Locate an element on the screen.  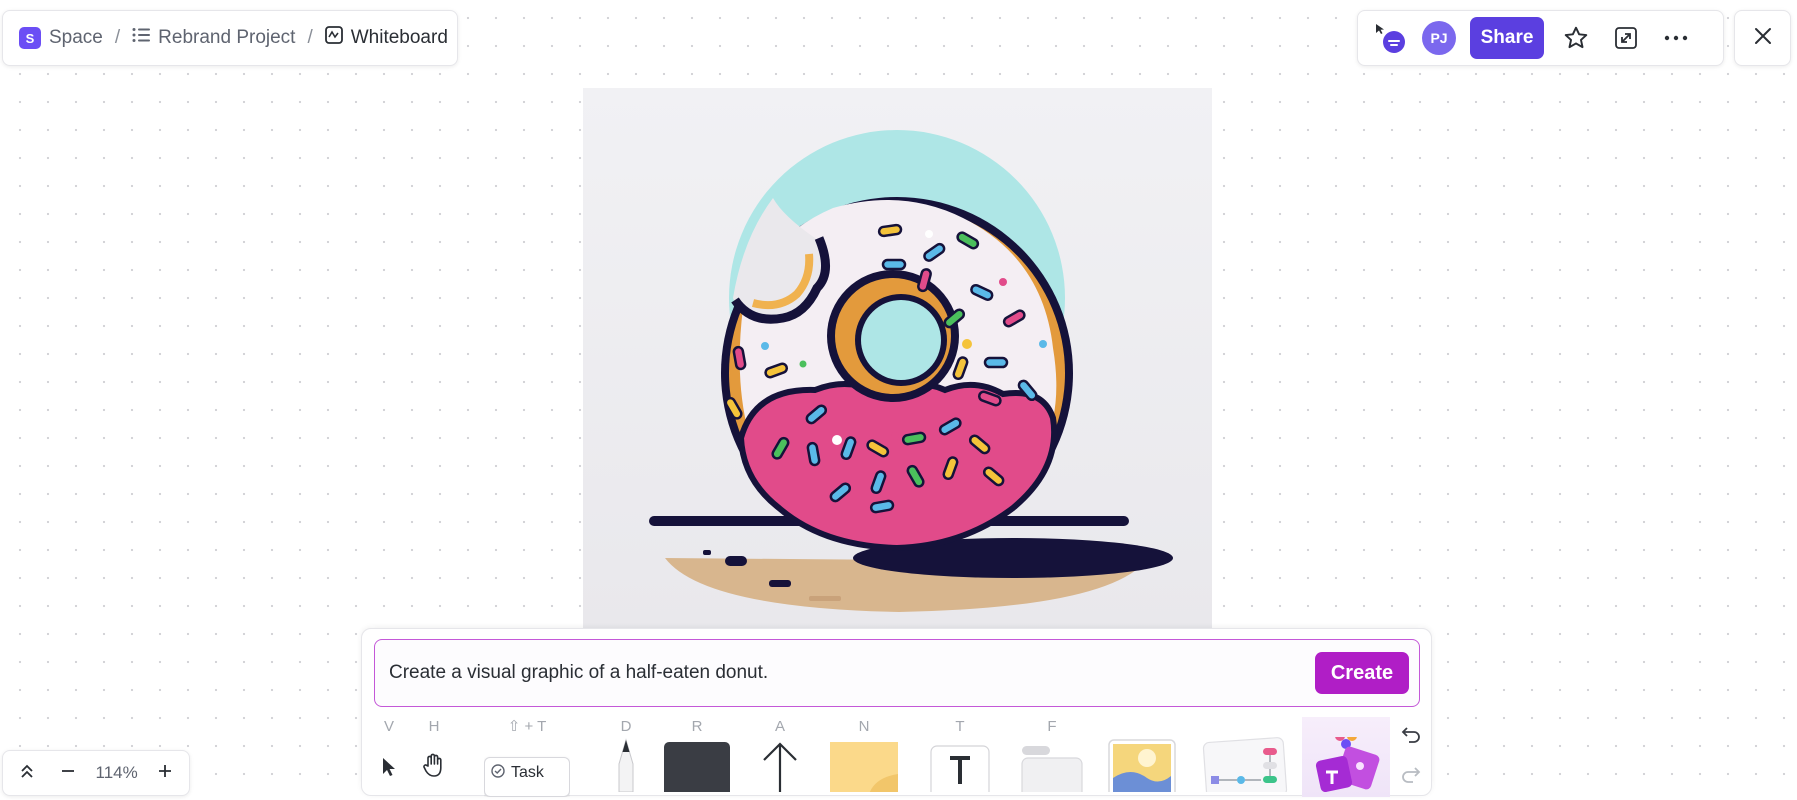
breadcrumb: S Space / Rebrand Project / Whiteboard is located at coordinates (230, 38).